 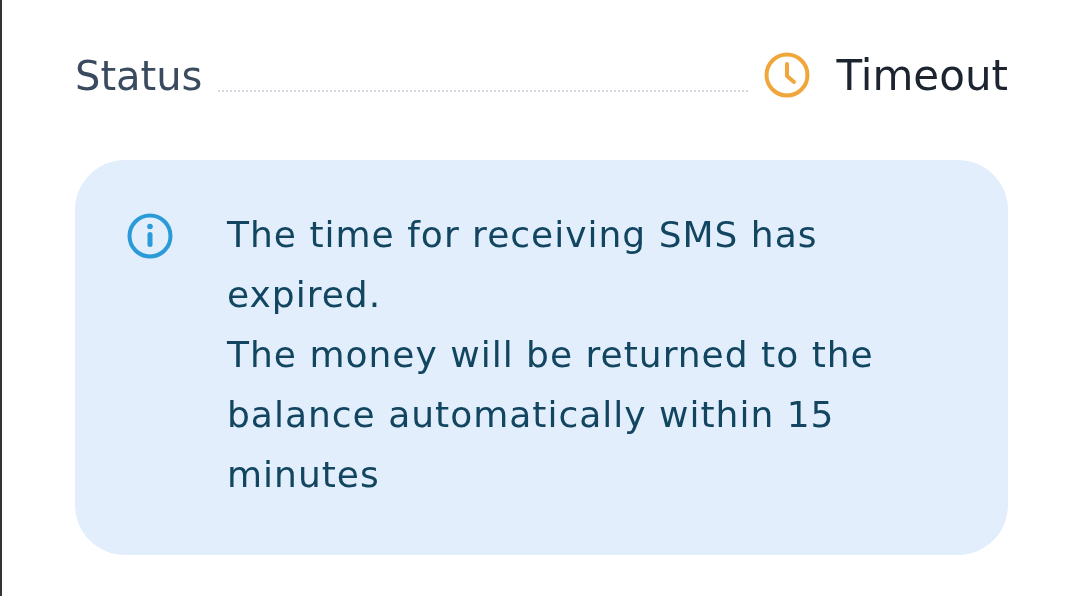 What do you see at coordinates (922, 76) in the screenshot?
I see `status-value: Timeout` at bounding box center [922, 76].